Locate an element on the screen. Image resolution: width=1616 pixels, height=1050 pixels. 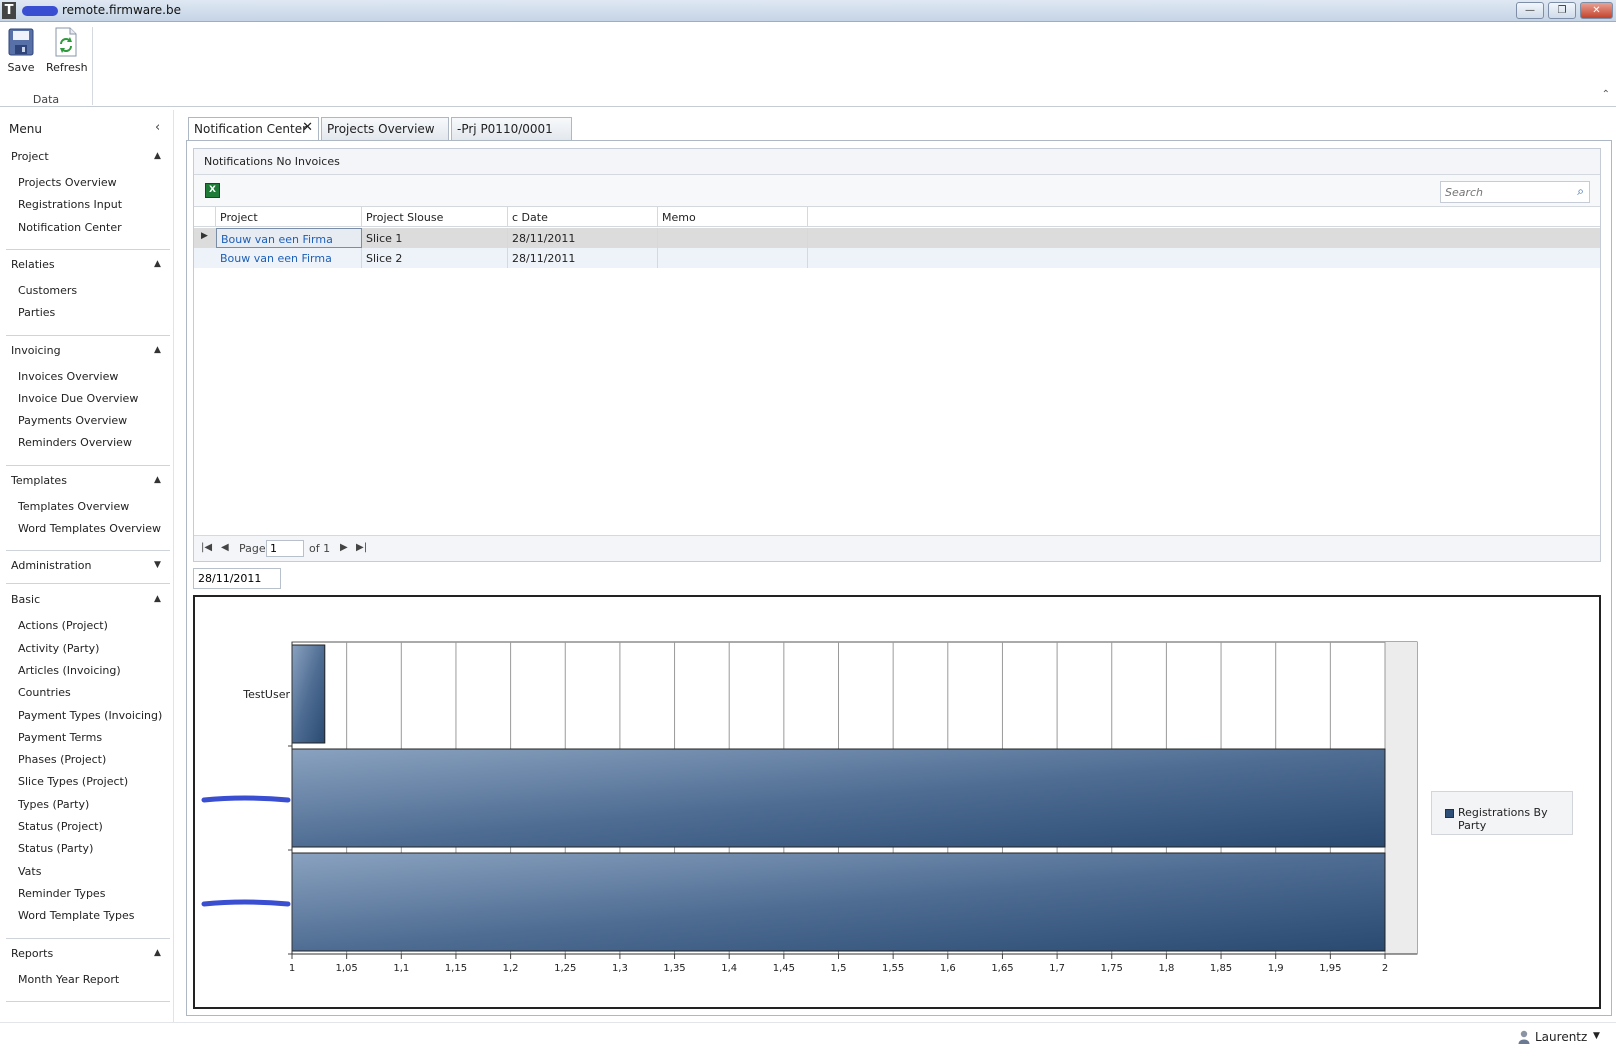
tab-project-record: -Prj P0110/0001 is located at coordinates (511, 128).